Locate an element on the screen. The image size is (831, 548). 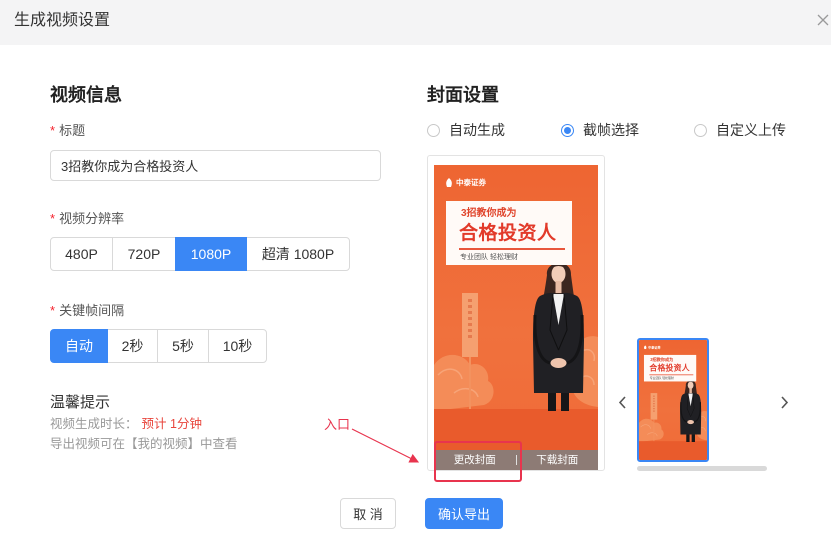
radio-auto-generate: 自动生成 is located at coordinates (466, 130).